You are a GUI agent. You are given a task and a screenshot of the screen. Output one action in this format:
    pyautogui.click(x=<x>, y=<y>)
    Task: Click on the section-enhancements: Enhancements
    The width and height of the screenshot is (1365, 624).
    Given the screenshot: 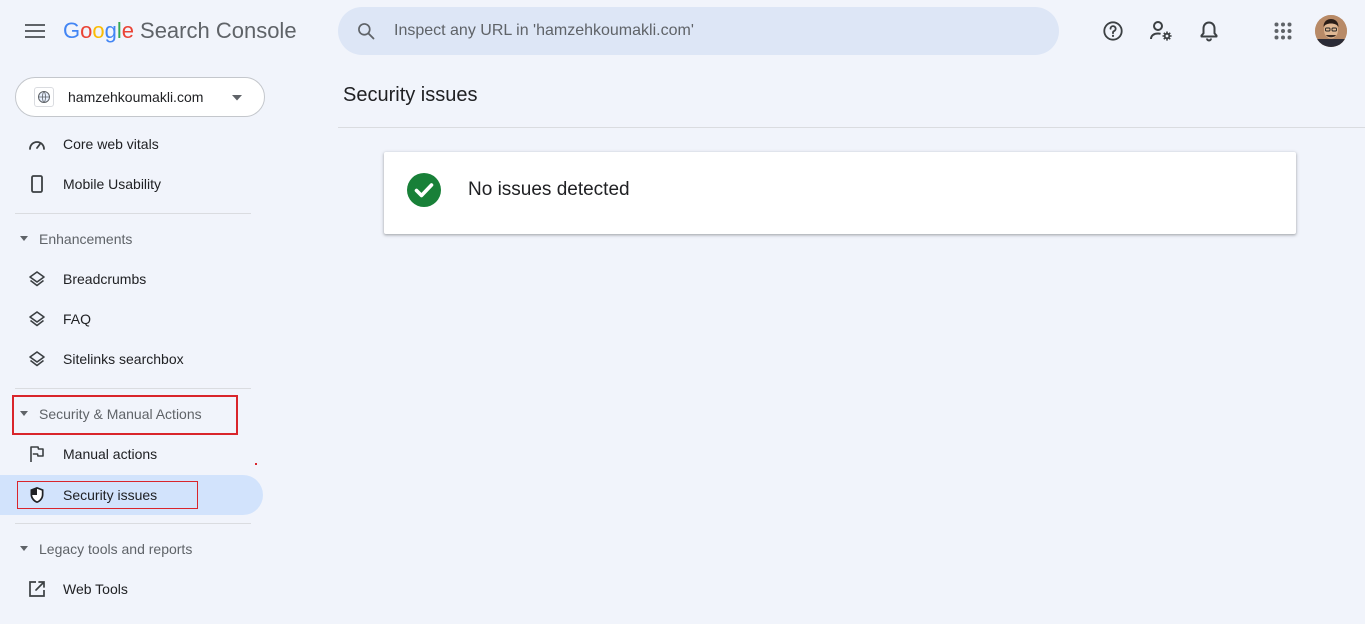 What is the action you would take?
    pyautogui.click(x=125, y=239)
    